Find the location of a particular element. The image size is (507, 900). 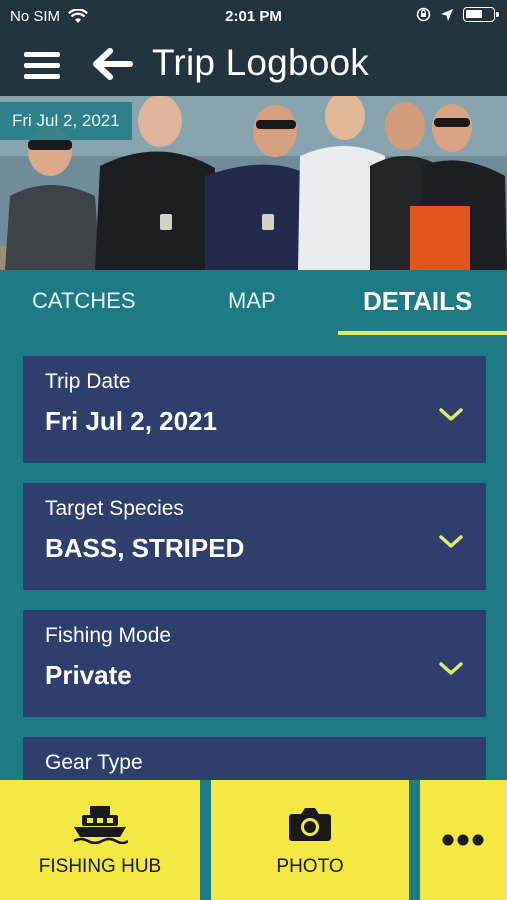

fishing-hub-button: FISHING HUB is located at coordinates (100, 840).